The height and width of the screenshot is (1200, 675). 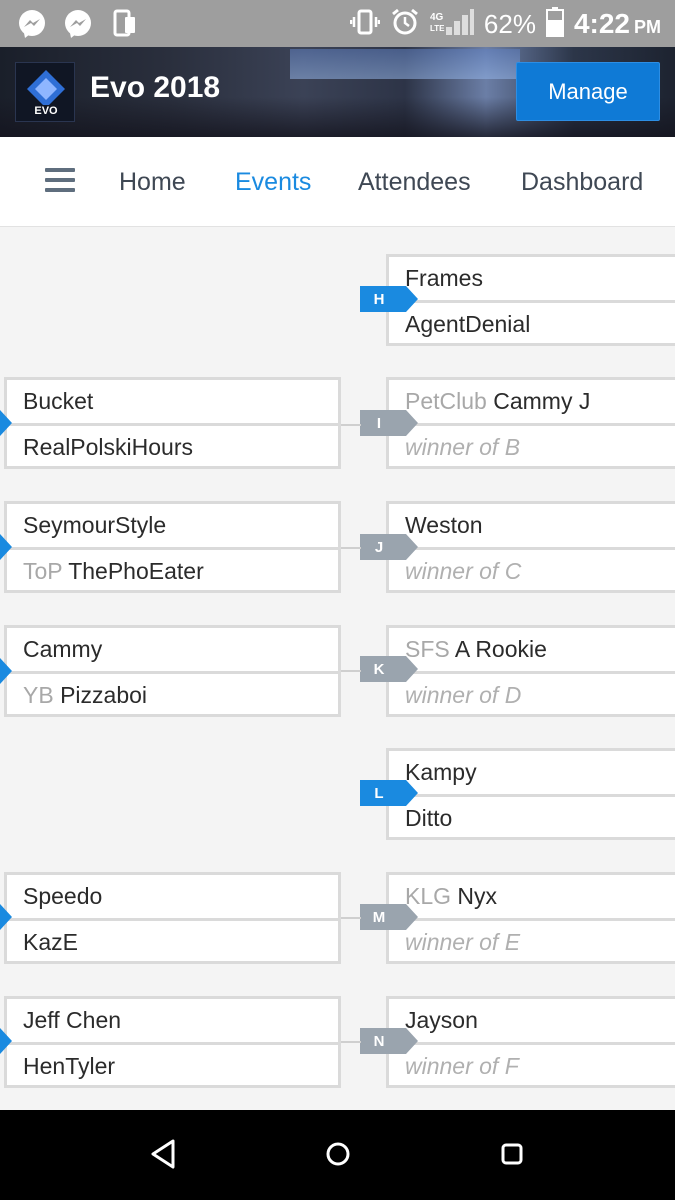 I want to click on event-header: EVO Evo 2018 Manage, so click(x=337, y=92).